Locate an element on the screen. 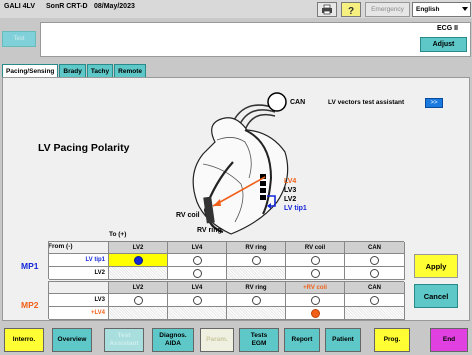 The image size is (472, 355). page-title: LV Pacing Polarity is located at coordinates (84, 148).